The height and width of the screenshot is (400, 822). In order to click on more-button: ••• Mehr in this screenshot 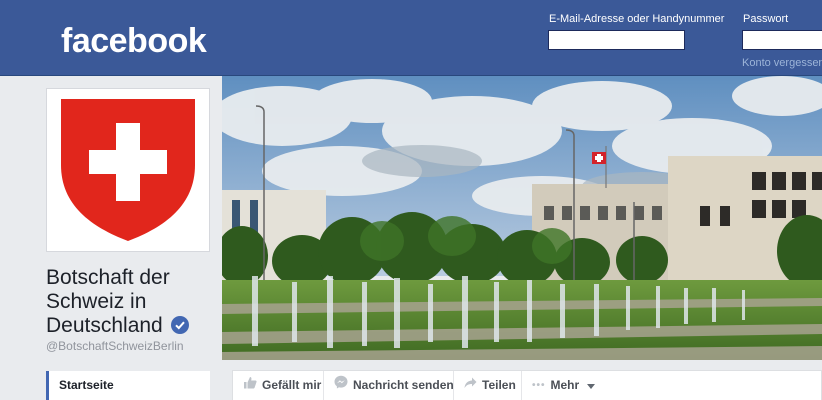, I will do `click(563, 385)`.